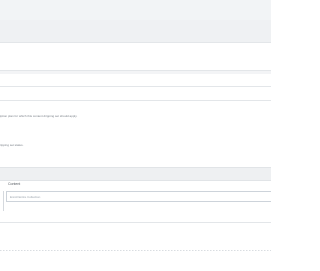 This screenshot has height=271, width=320. I want to click on header-panel, so click(135, 10).